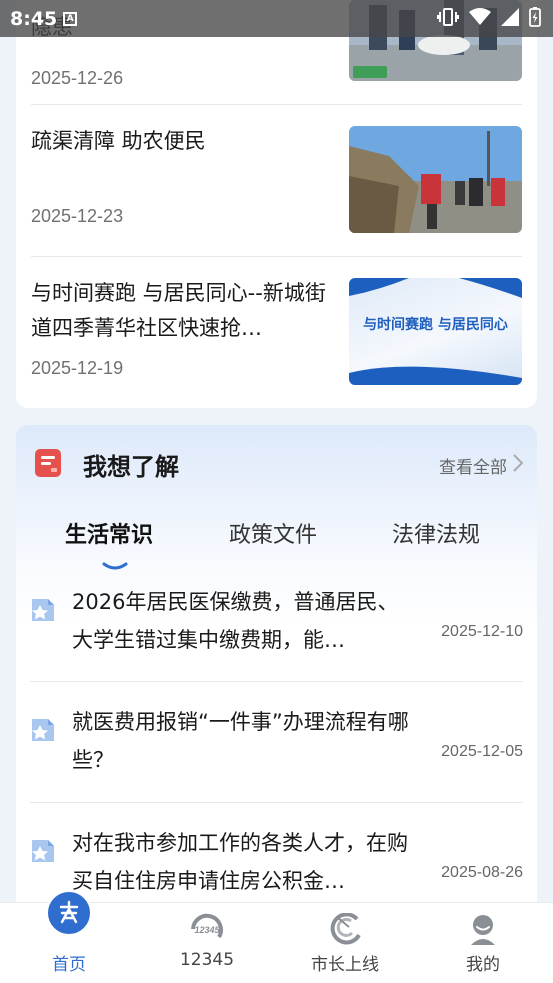 The width and height of the screenshot is (553, 983). What do you see at coordinates (345, 965) in the screenshot?
I see `tabbar-label: 市长上线` at bounding box center [345, 965].